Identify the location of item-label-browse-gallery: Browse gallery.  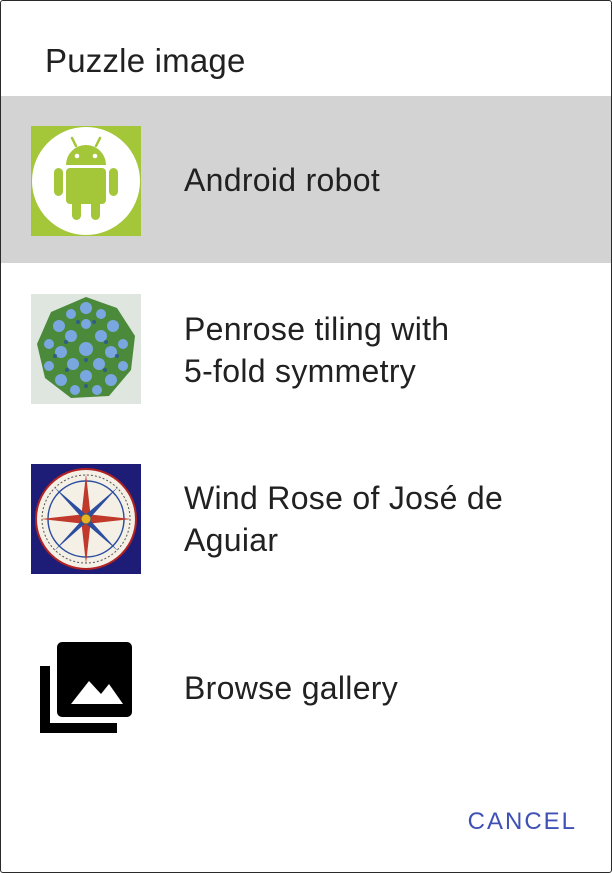
(291, 688).